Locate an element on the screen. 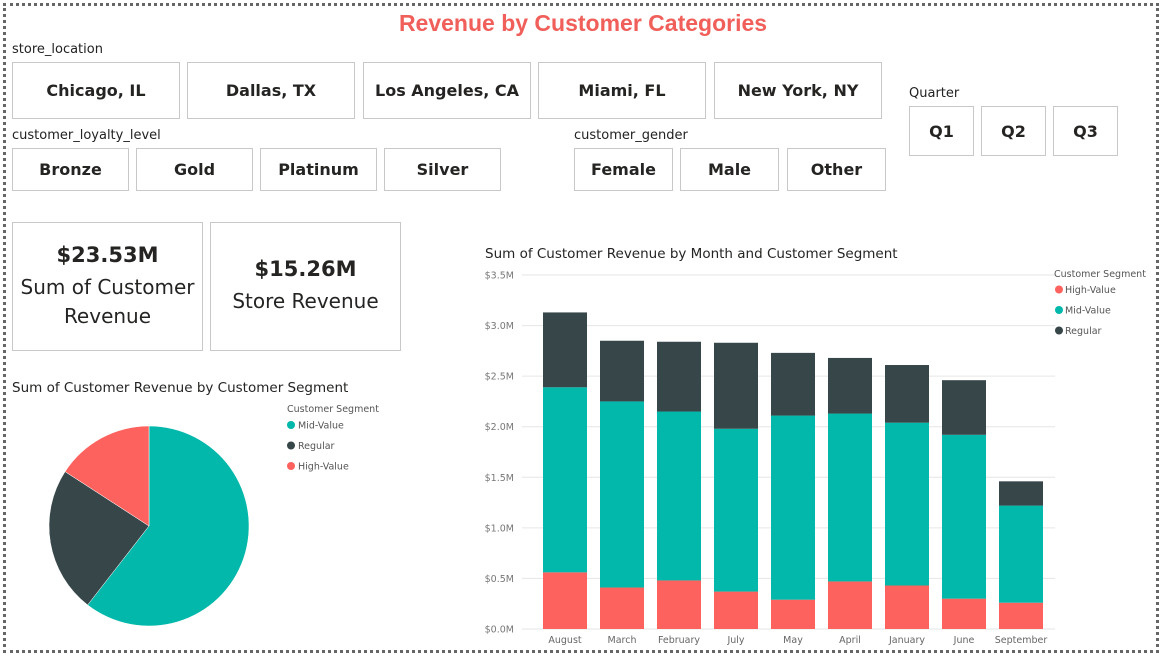 This screenshot has height=660, width=1166. bar-legend-title: Customer Segment is located at coordinates (1100, 274).